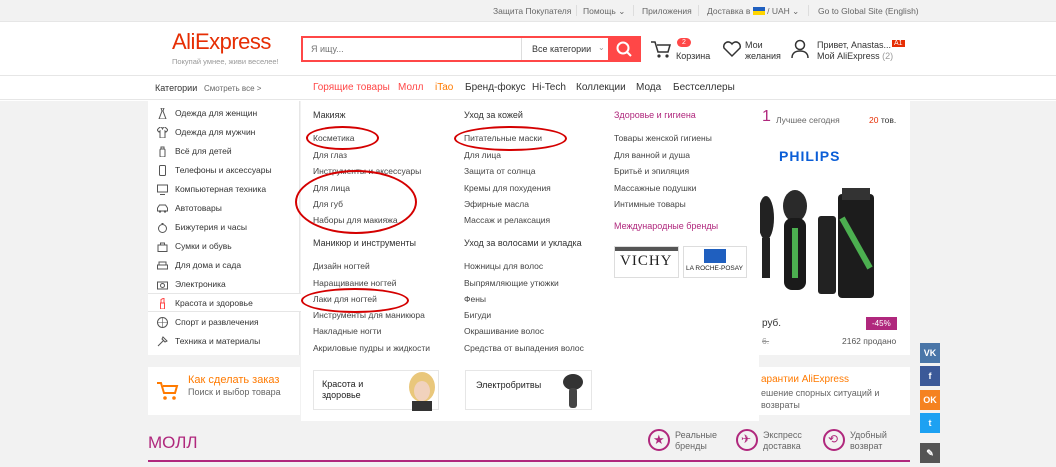 The image size is (1056, 467). What do you see at coordinates (788, 441) in the screenshot?
I see `feature-express-delivery: Экспресс доставка` at bounding box center [788, 441].